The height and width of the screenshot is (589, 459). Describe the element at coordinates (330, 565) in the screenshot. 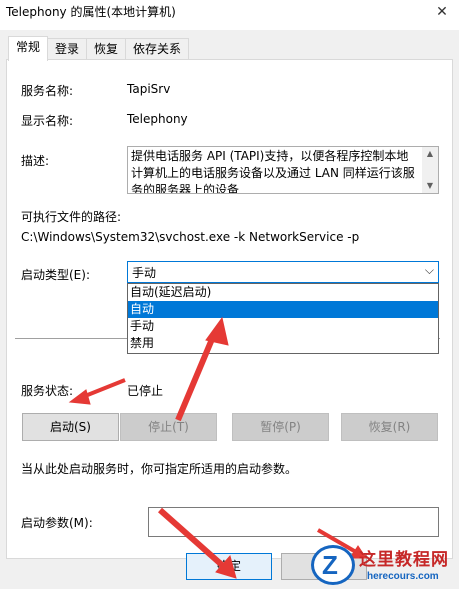

I see `watermark-logo-letter: Z` at that location.